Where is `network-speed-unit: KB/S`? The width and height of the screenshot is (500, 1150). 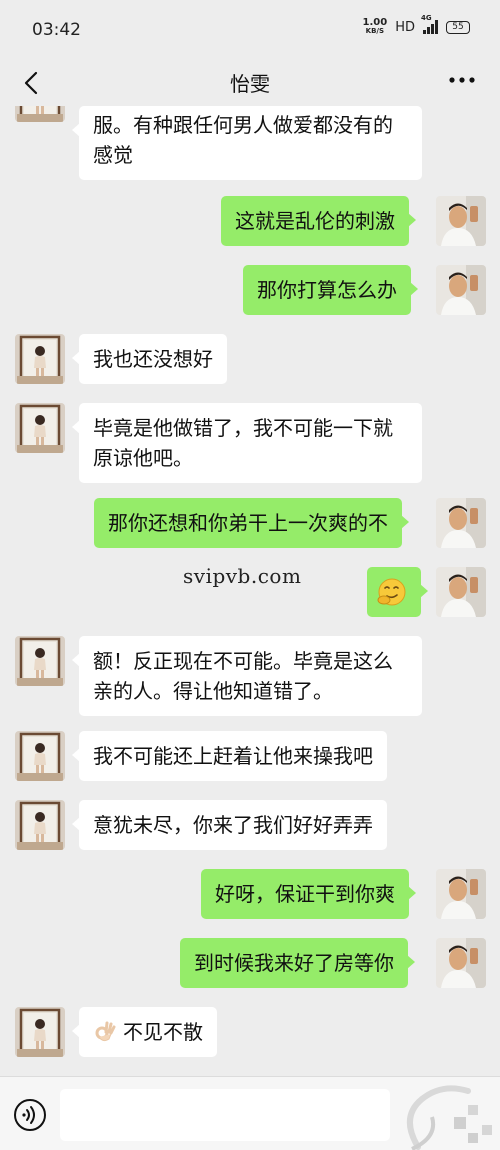 network-speed-unit: KB/S is located at coordinates (375, 31).